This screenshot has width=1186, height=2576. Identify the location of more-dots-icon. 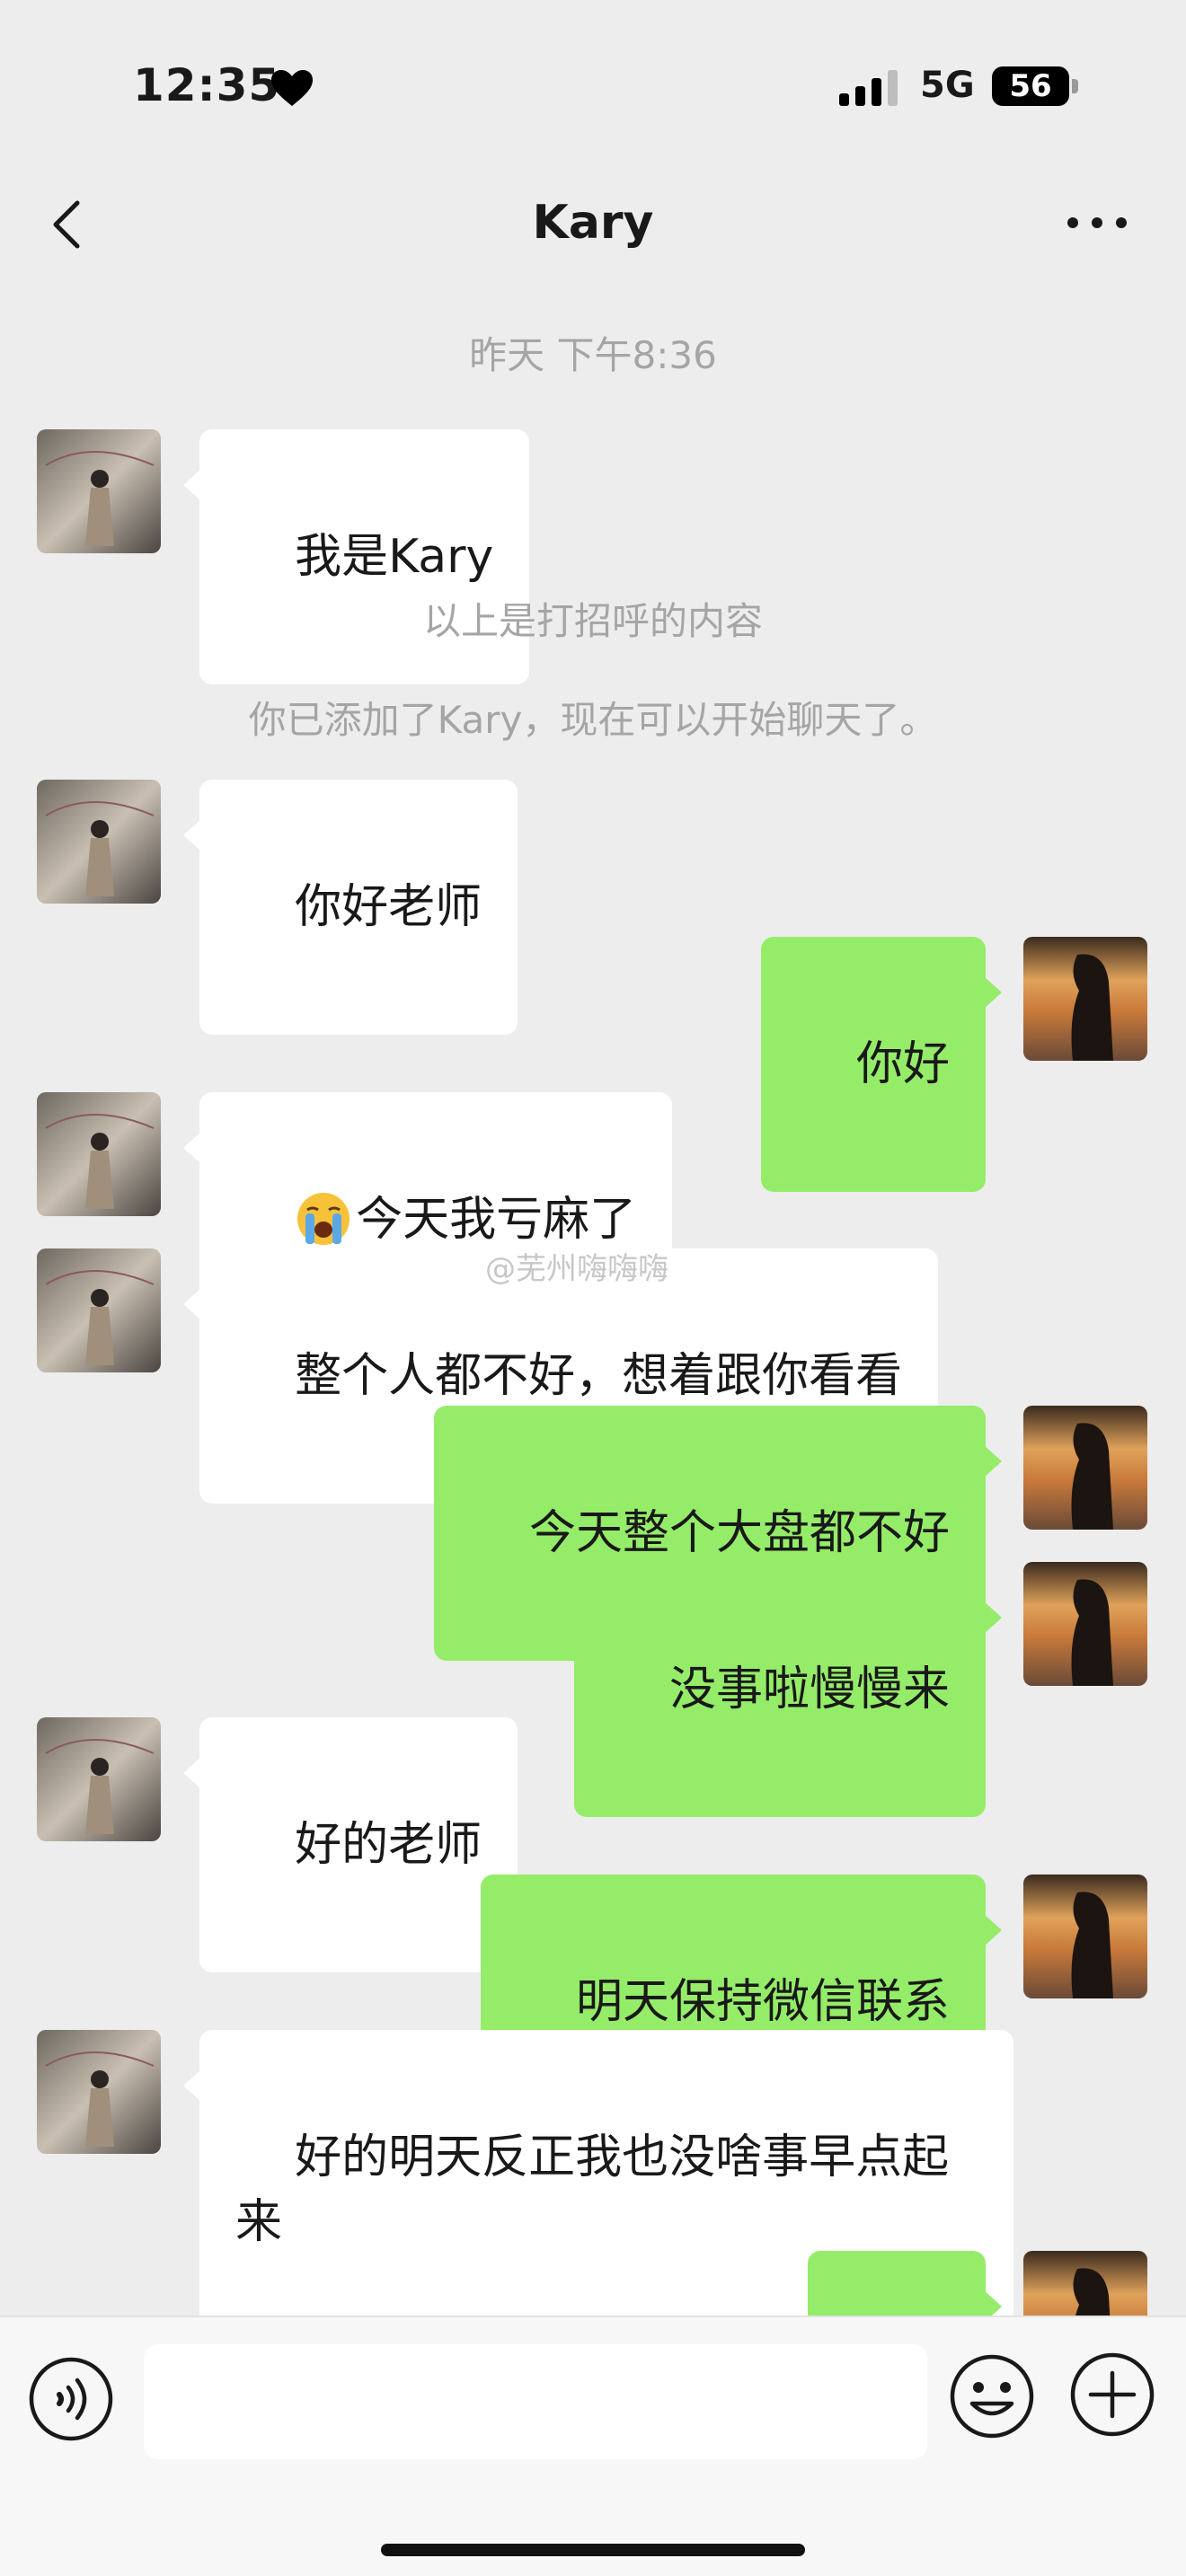
(1097, 223).